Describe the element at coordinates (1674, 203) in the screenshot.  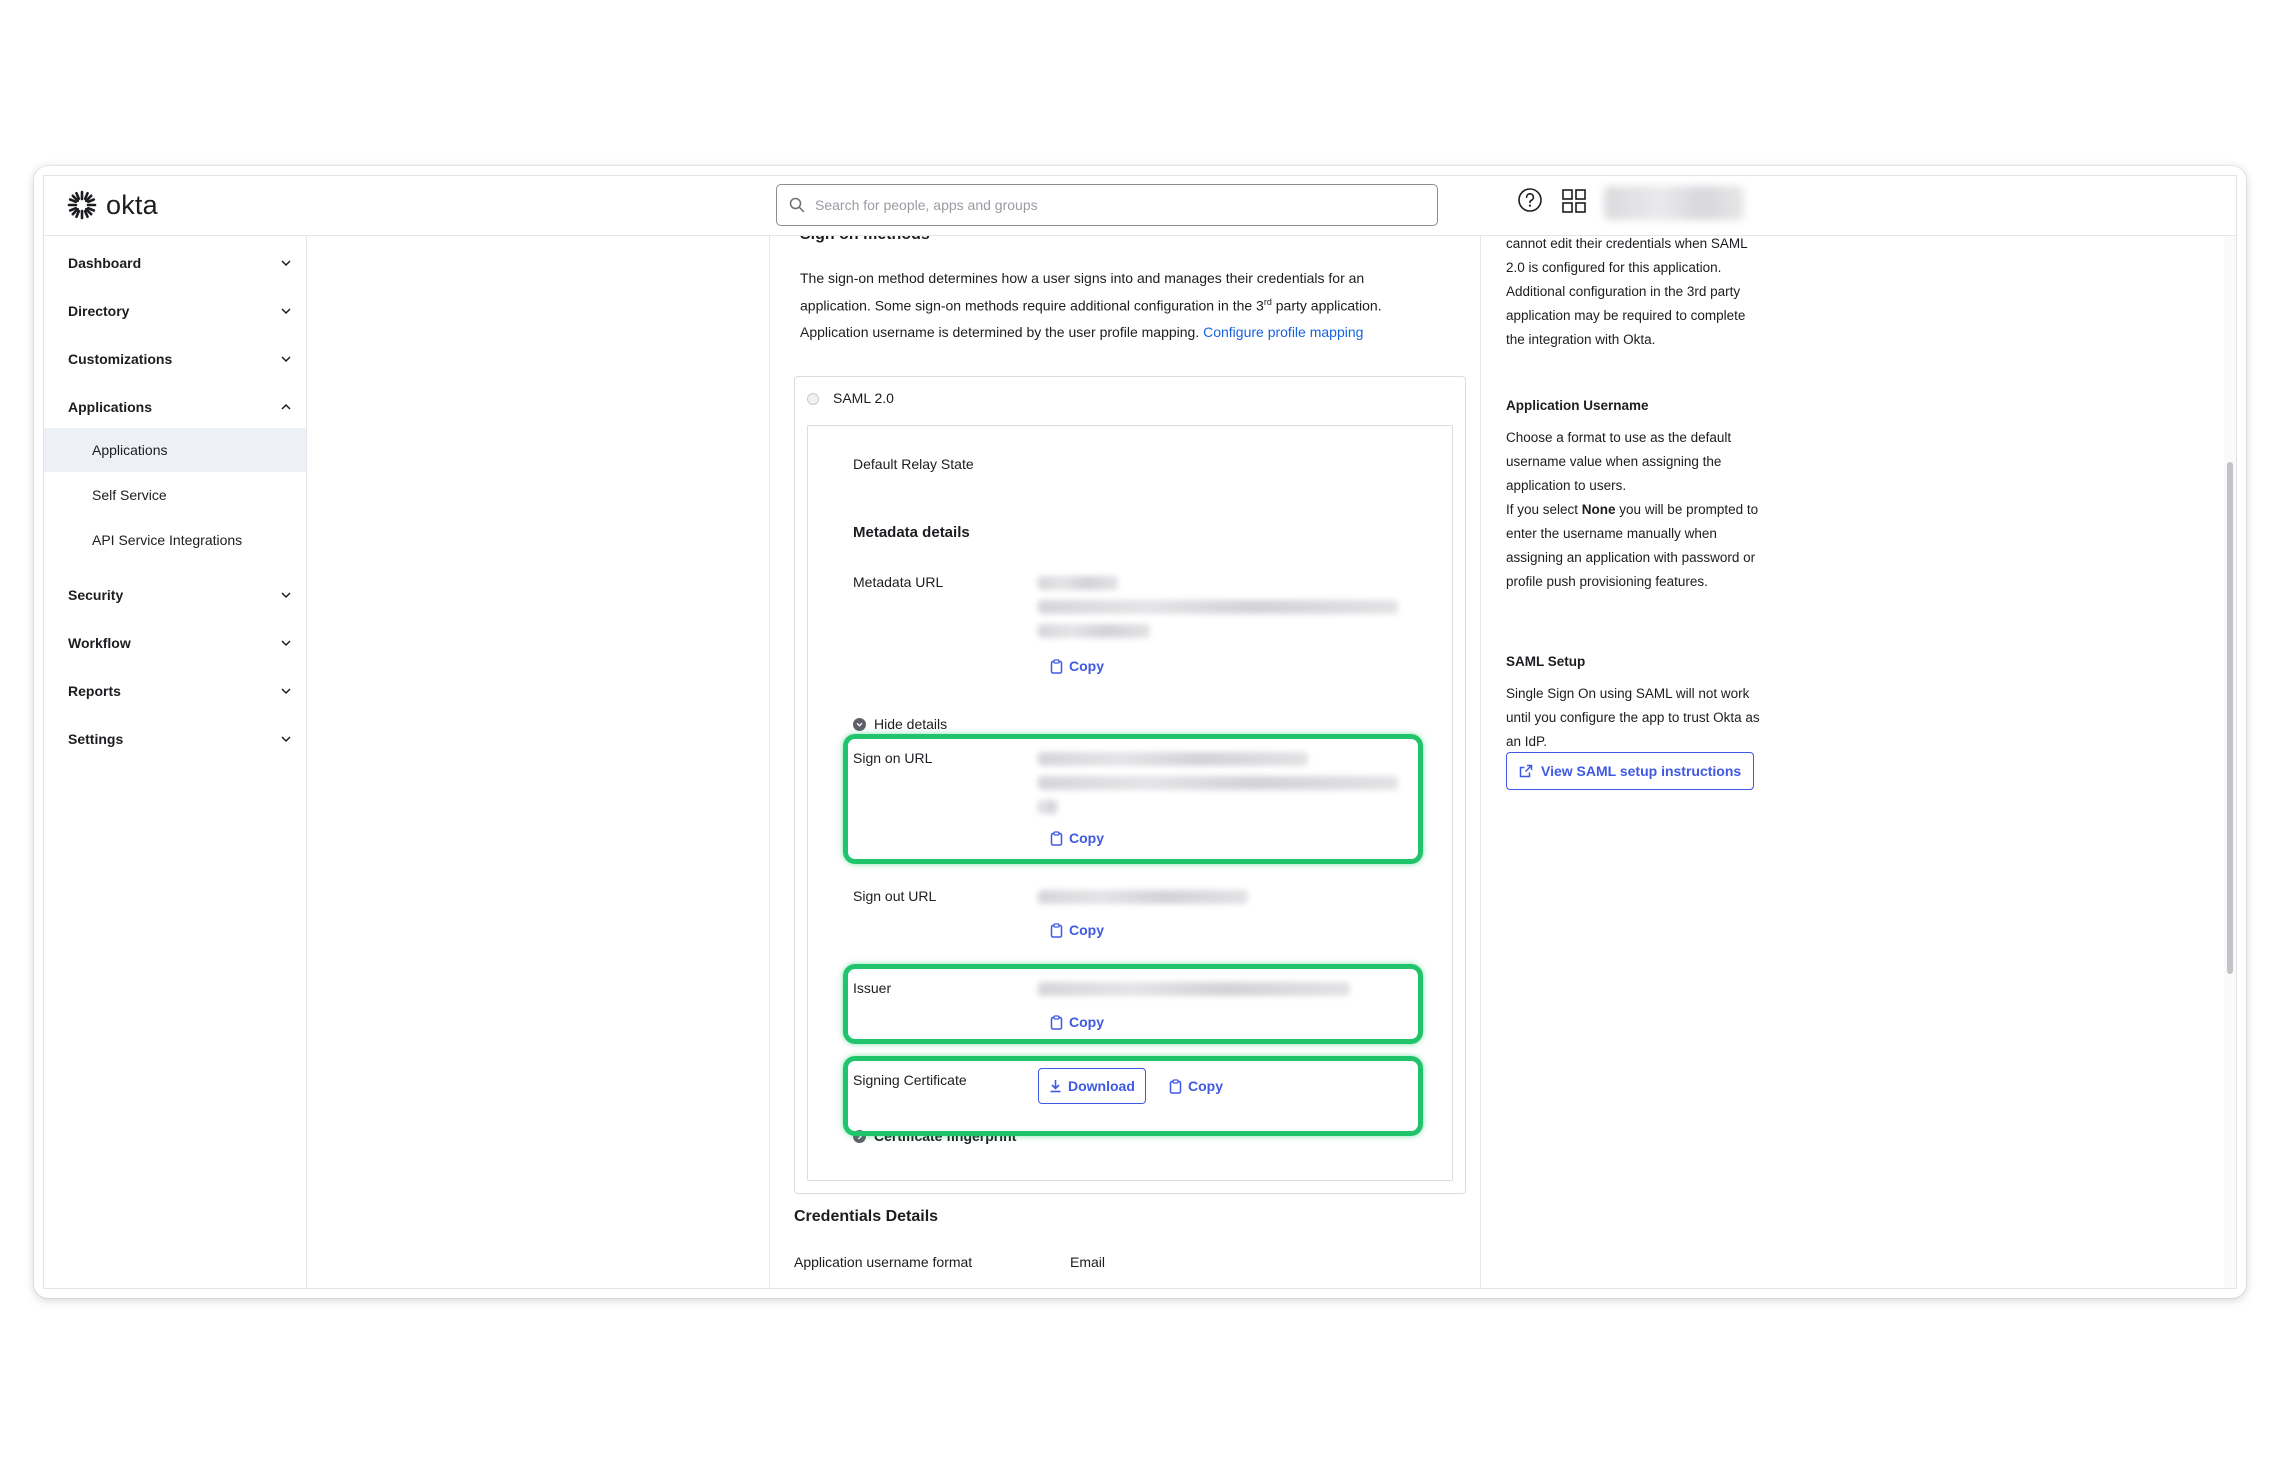
I see `user-menu-blurred` at that location.